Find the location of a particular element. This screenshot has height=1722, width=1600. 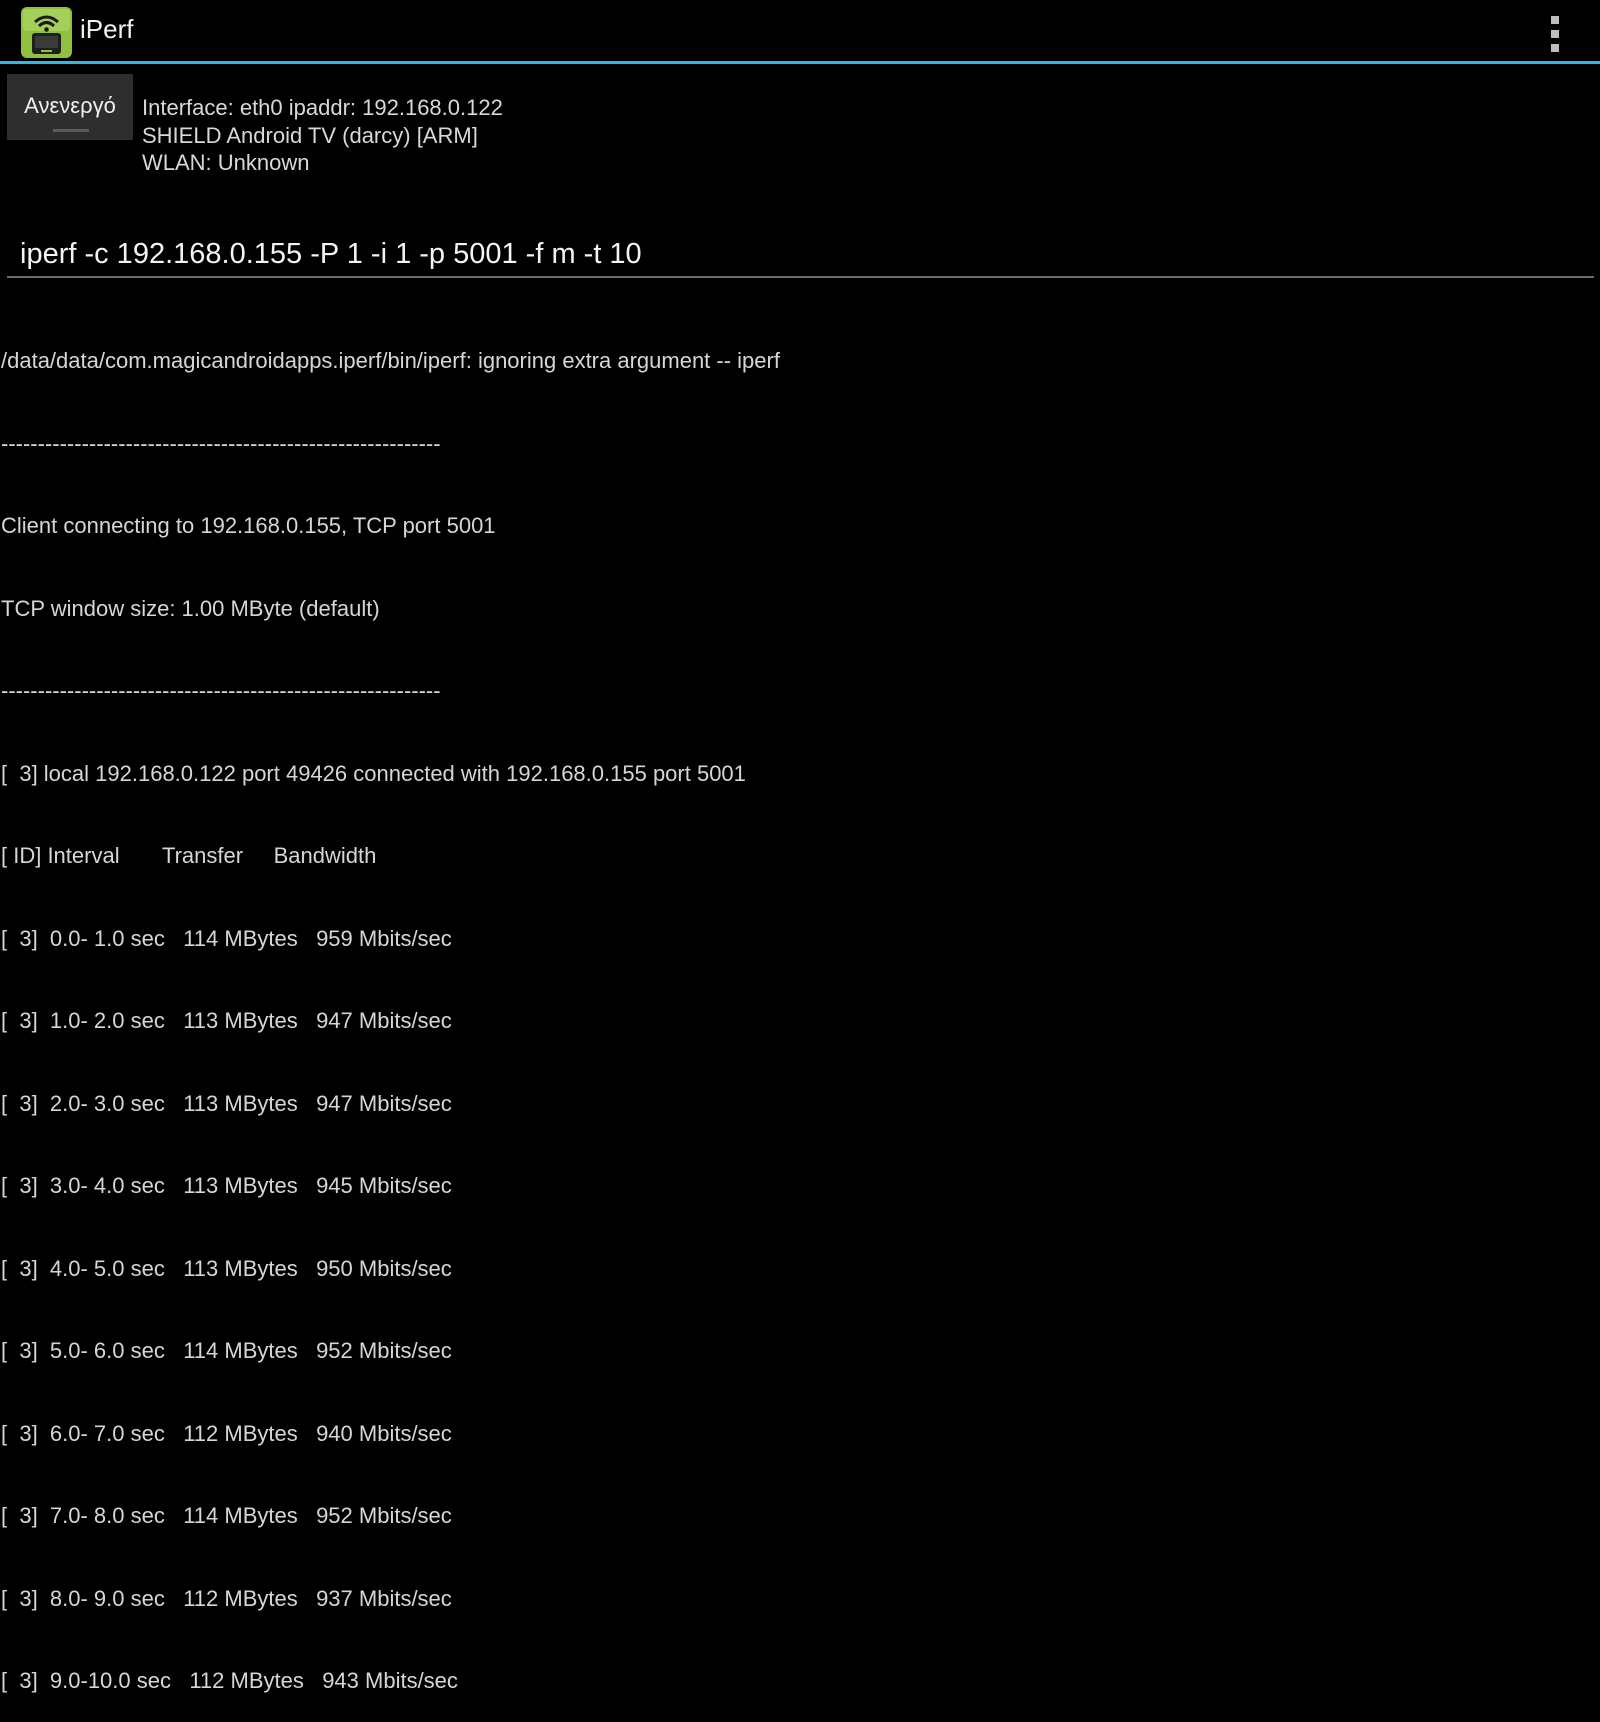

interface-info: Interface: eth0 ipaddr: 192.168.0.122 is located at coordinates (322, 107).